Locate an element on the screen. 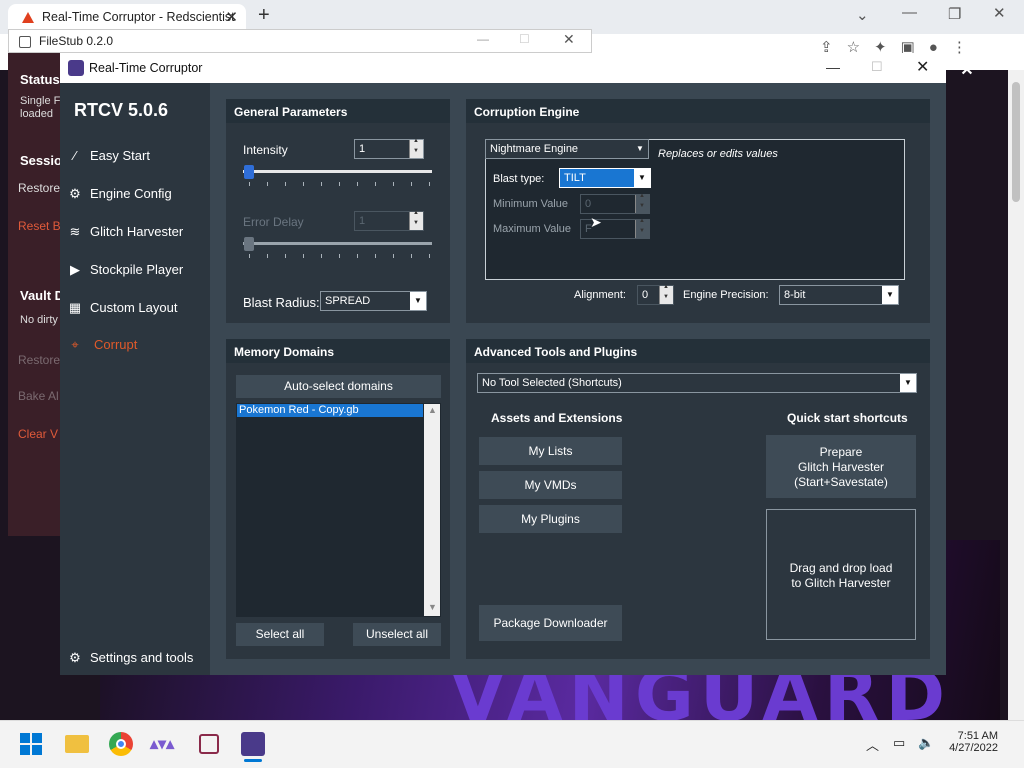  intensity-slider-thumb is located at coordinates (249, 172).